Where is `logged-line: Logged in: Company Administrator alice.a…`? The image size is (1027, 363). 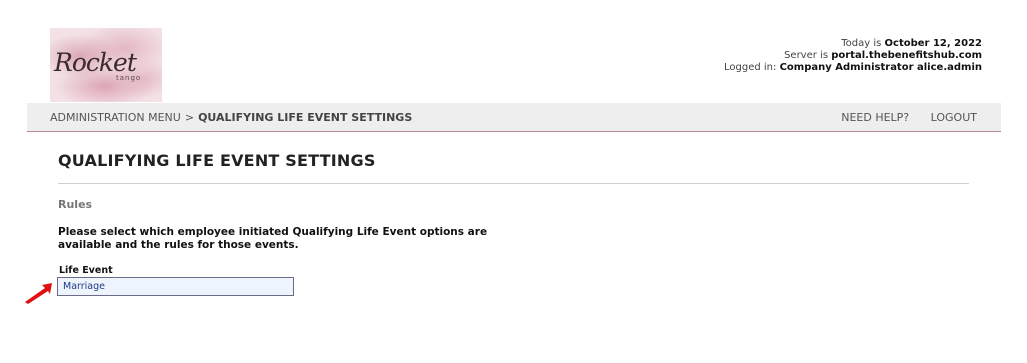
logged-line: Logged in: Company Administrator alice.a… is located at coordinates (853, 68).